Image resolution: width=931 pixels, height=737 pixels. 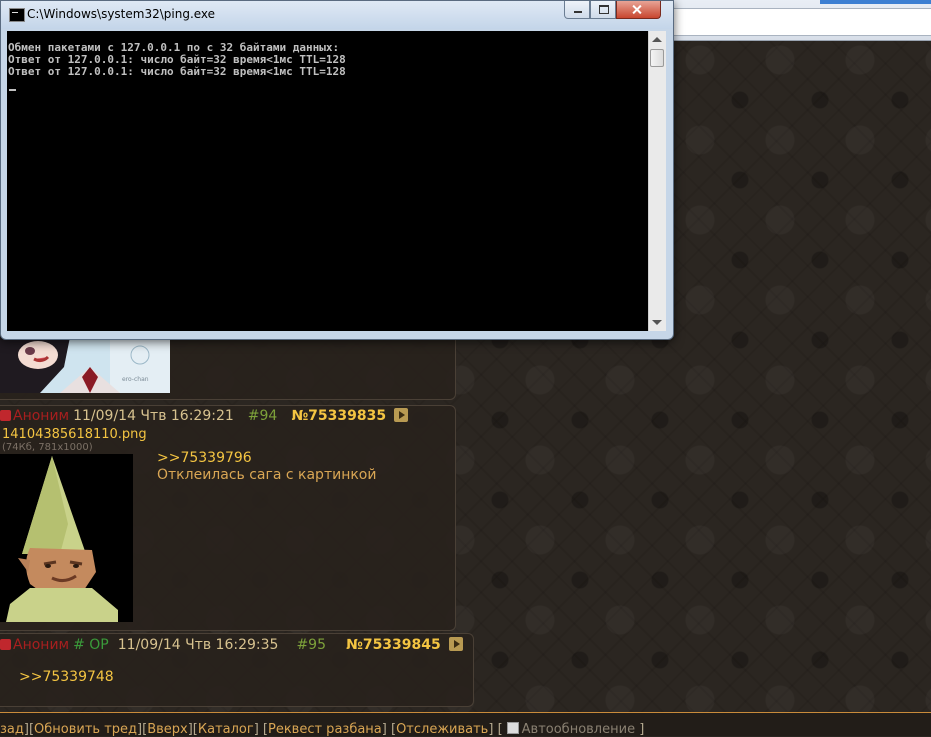 I want to click on text-cursor, so click(x=12, y=90).